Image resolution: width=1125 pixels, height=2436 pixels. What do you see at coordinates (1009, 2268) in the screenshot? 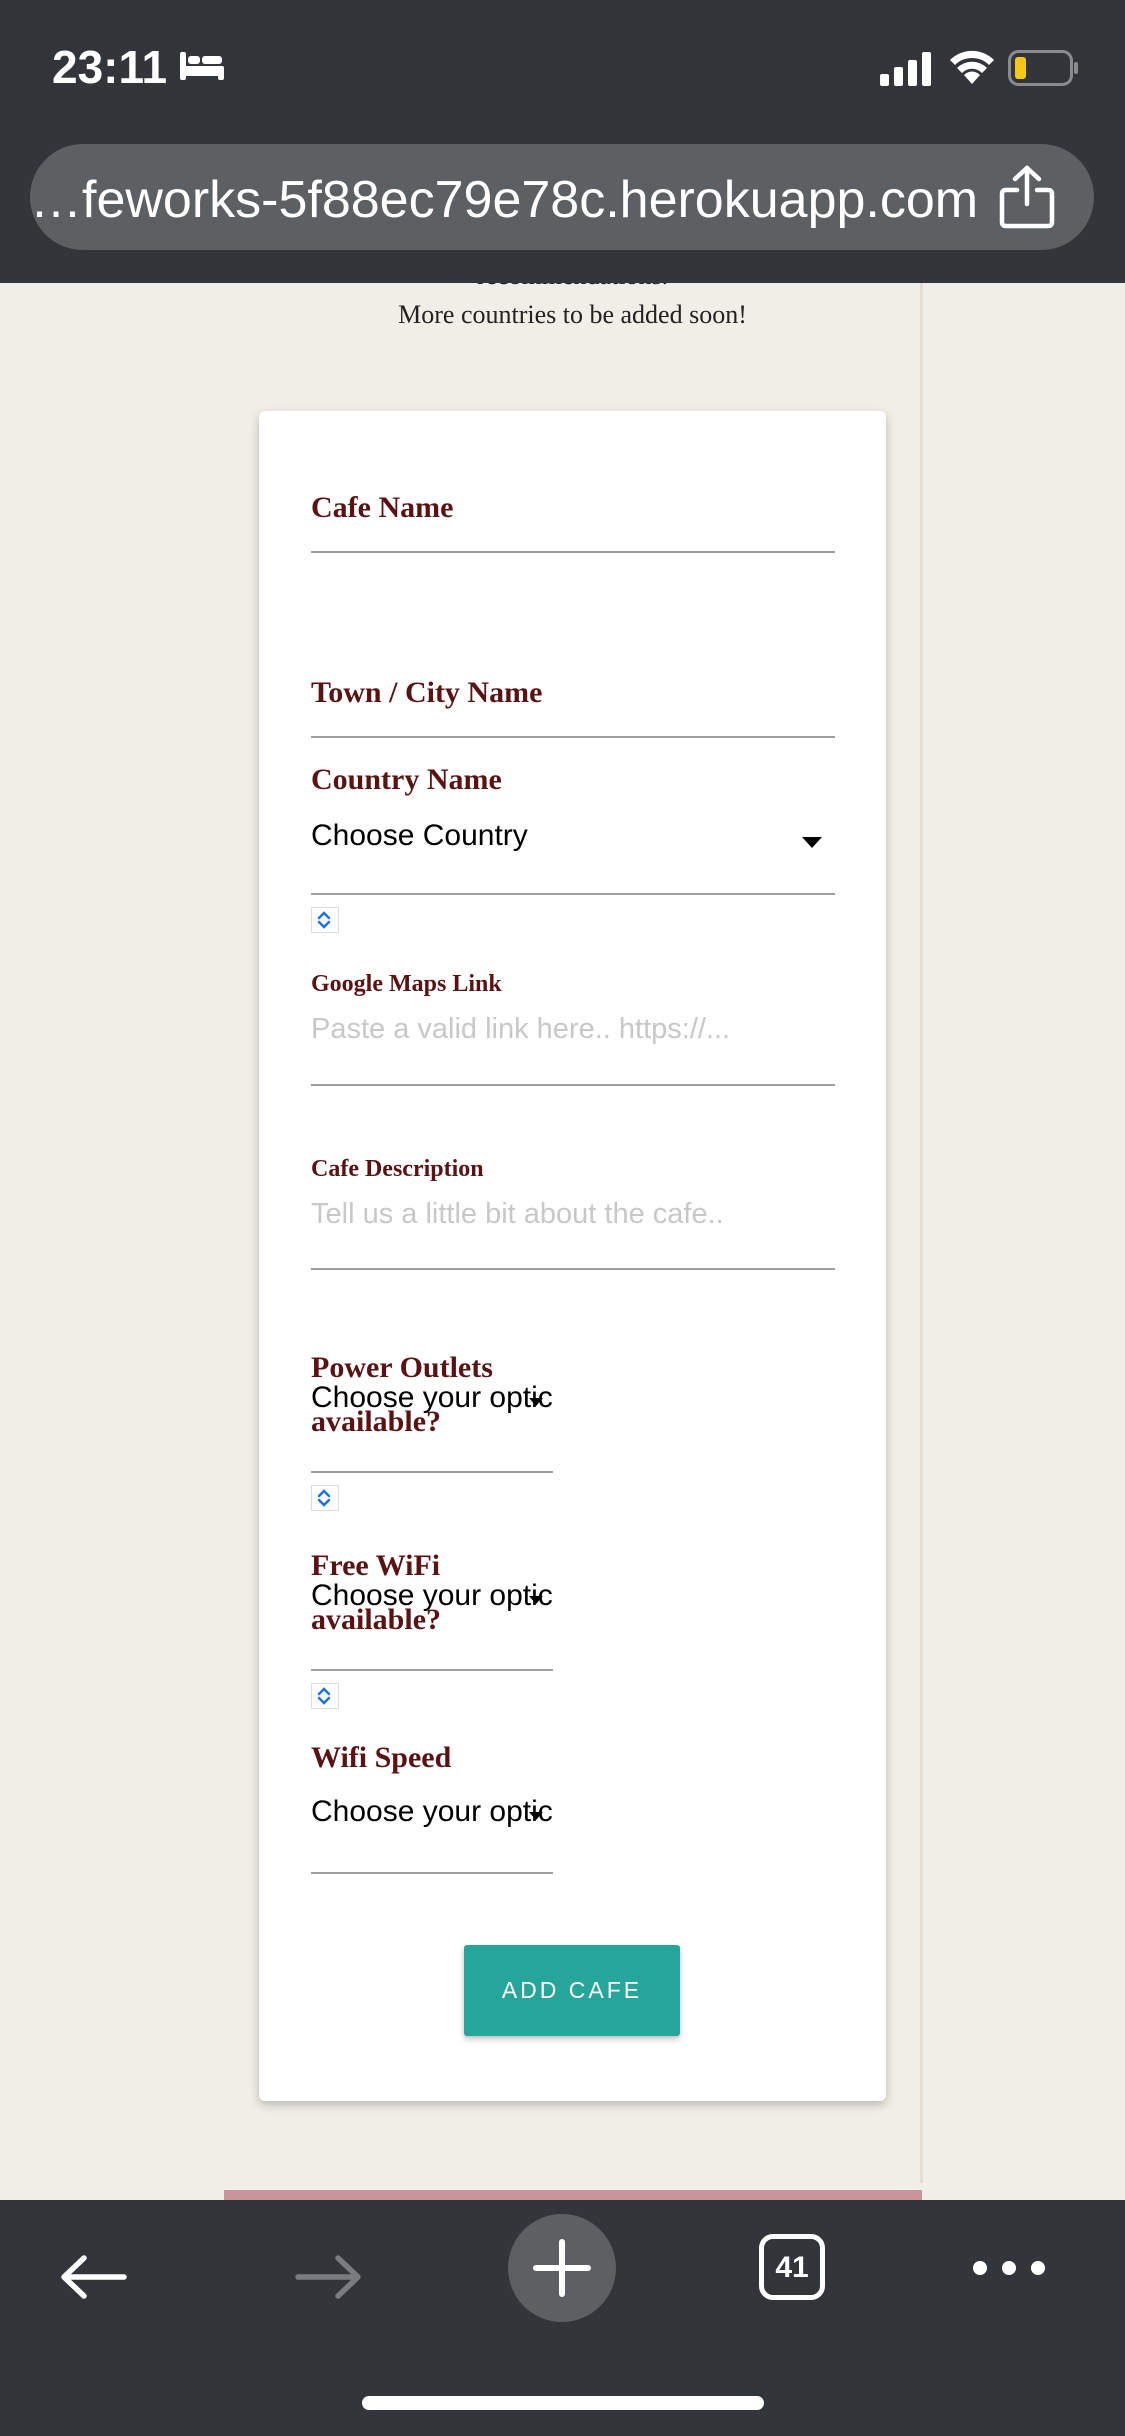
I see `more-icon` at bounding box center [1009, 2268].